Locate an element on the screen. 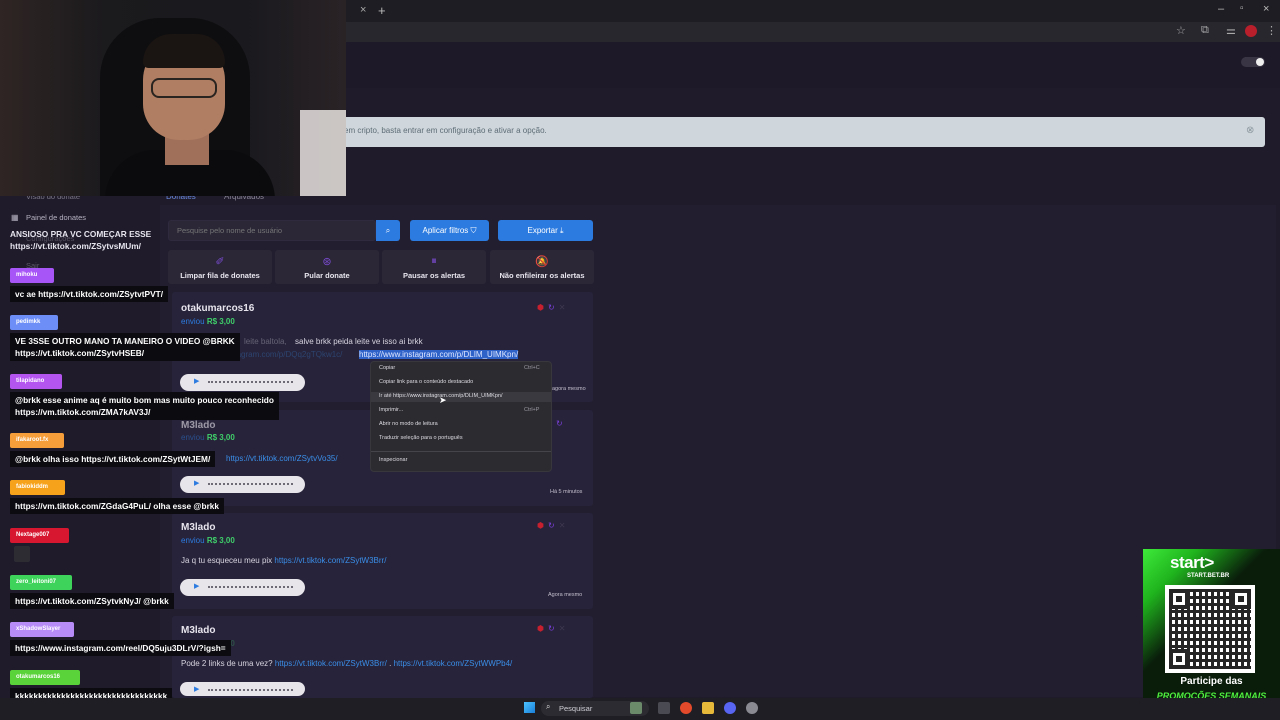  windows-start-icon is located at coordinates (529, 707).